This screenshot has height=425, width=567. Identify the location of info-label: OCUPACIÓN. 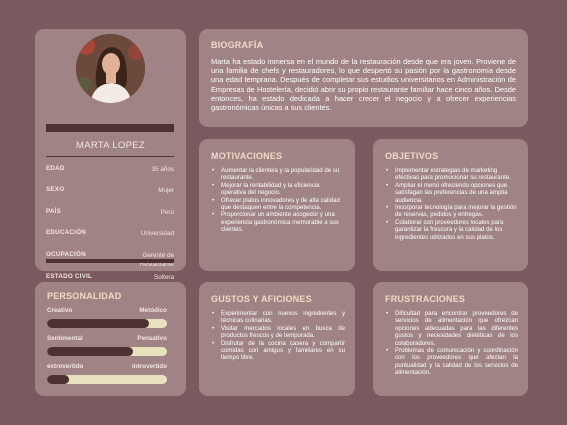
(66, 254).